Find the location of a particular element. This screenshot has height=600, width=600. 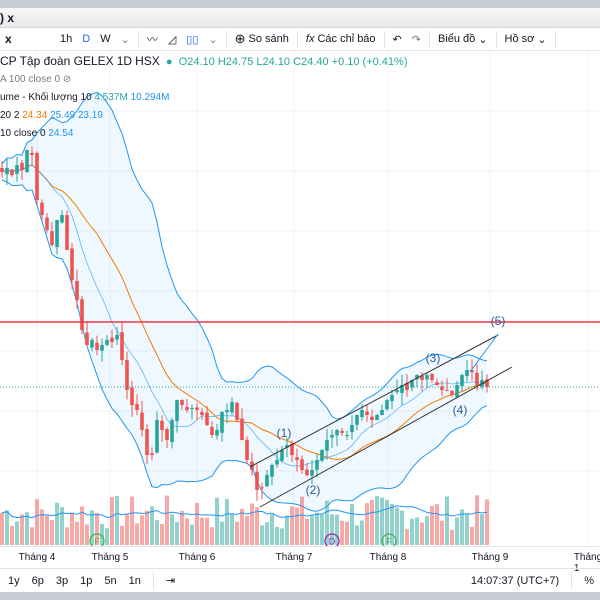

compare-button: ⊕ So sánh is located at coordinates (262, 39).